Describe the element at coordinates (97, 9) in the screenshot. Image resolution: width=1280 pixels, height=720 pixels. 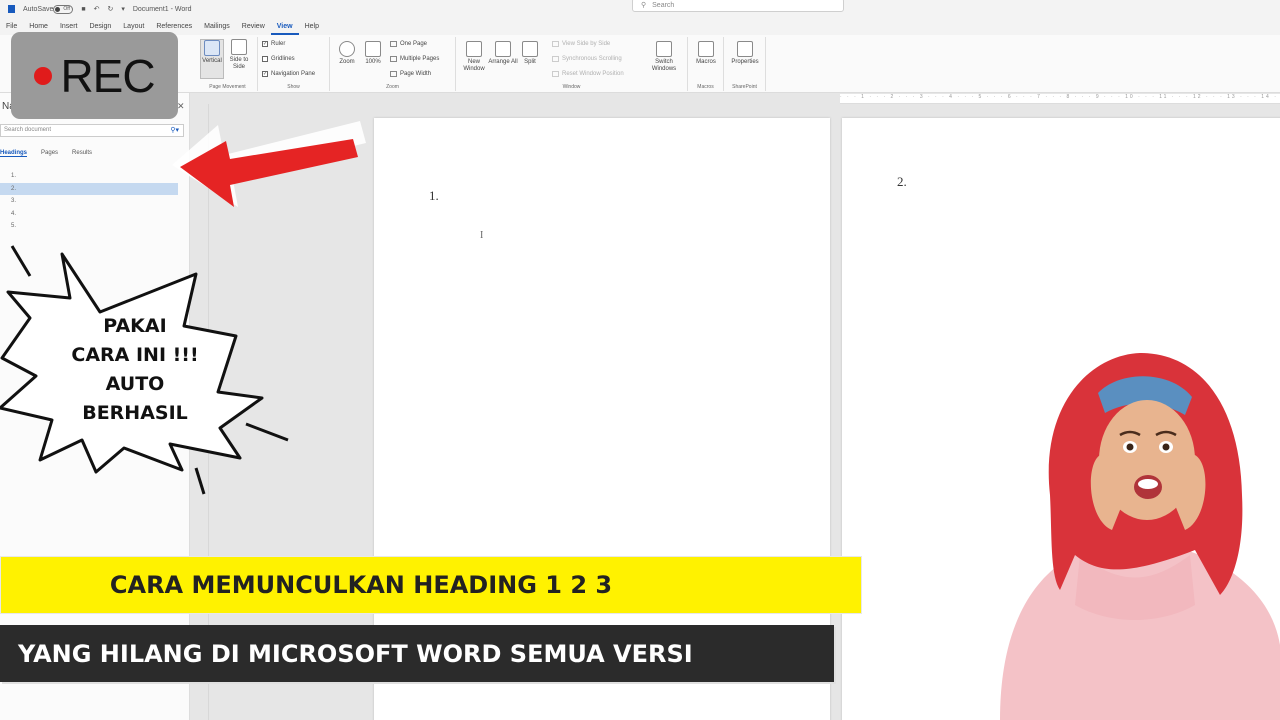
I see `undo-icon: ↶` at that location.